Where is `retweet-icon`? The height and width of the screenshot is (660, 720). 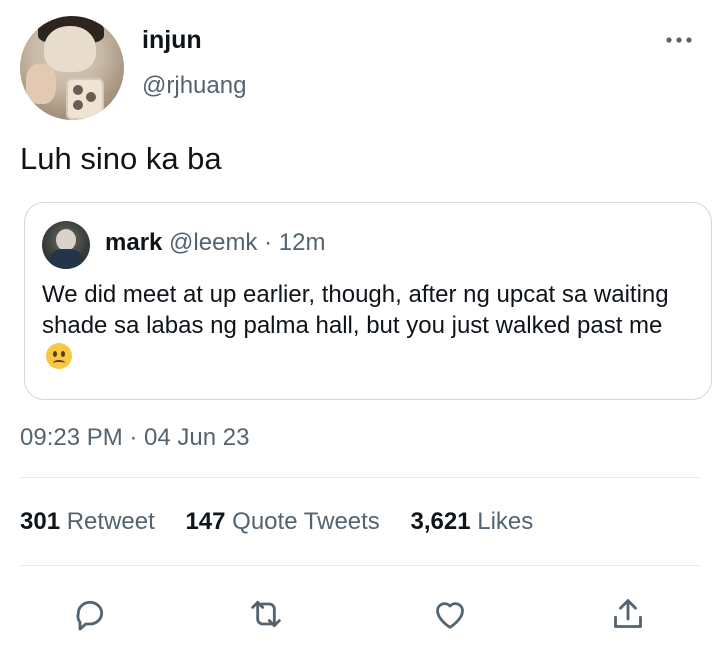 retweet-icon is located at coordinates (266, 614).